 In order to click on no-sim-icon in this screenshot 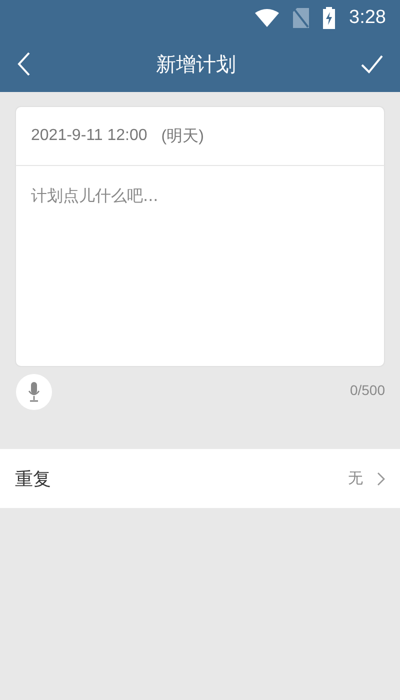, I will do `click(301, 18)`.